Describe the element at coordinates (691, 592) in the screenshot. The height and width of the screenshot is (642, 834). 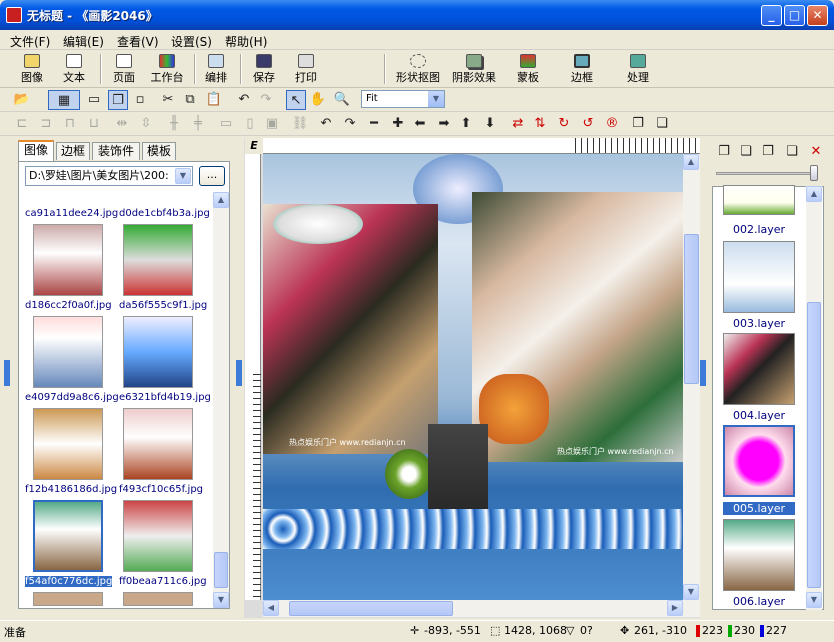
I see `scroll-down-icon: ▼` at that location.